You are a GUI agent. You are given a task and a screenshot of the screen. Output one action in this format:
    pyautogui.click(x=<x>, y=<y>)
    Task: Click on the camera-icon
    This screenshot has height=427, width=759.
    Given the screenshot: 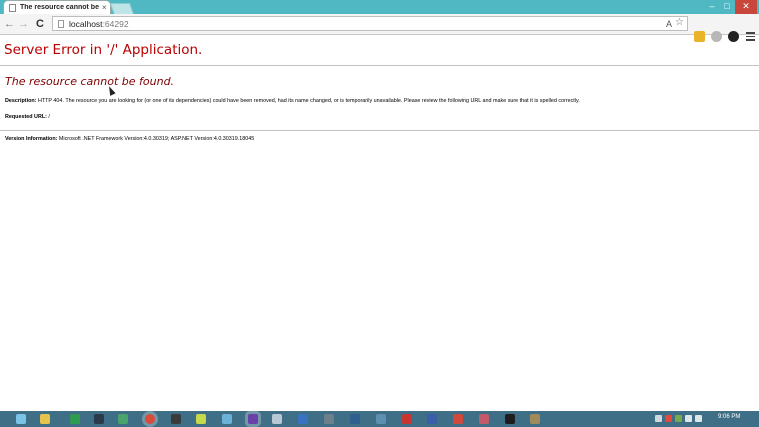 What is the action you would take?
    pyautogui.click(x=277, y=419)
    